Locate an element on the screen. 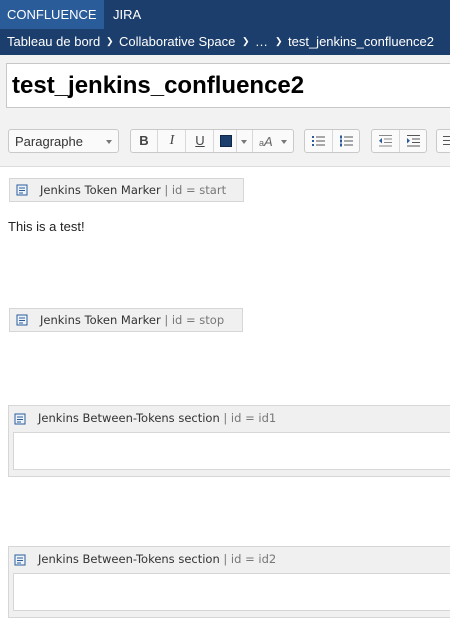  indent-group is located at coordinates (399, 141).